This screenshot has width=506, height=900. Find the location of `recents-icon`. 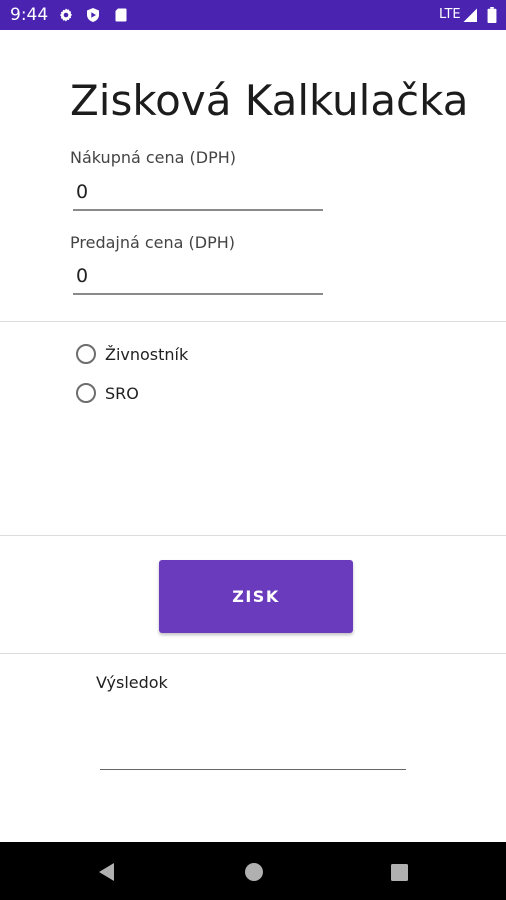

recents-icon is located at coordinates (399, 872).